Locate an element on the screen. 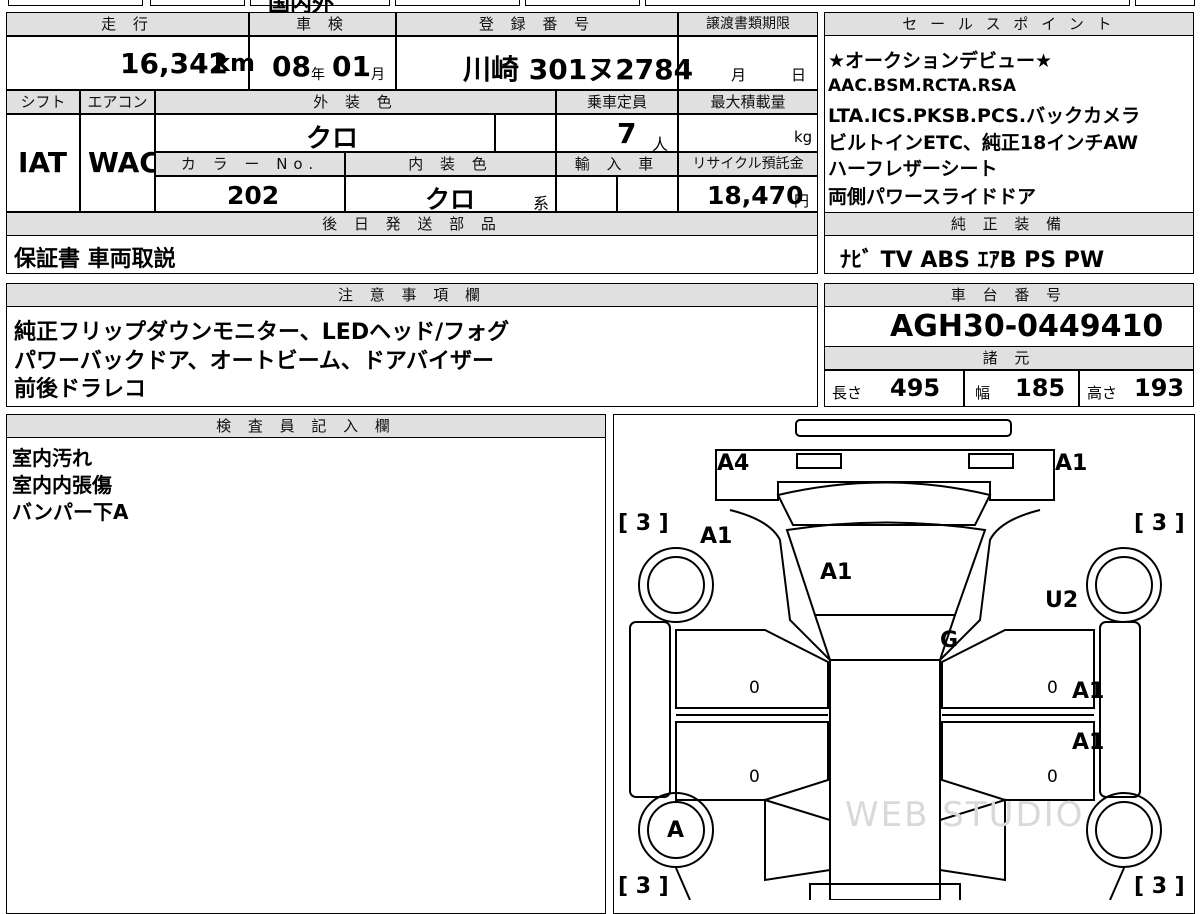  mark-tire-rl: [ 3 ] is located at coordinates (643, 886).